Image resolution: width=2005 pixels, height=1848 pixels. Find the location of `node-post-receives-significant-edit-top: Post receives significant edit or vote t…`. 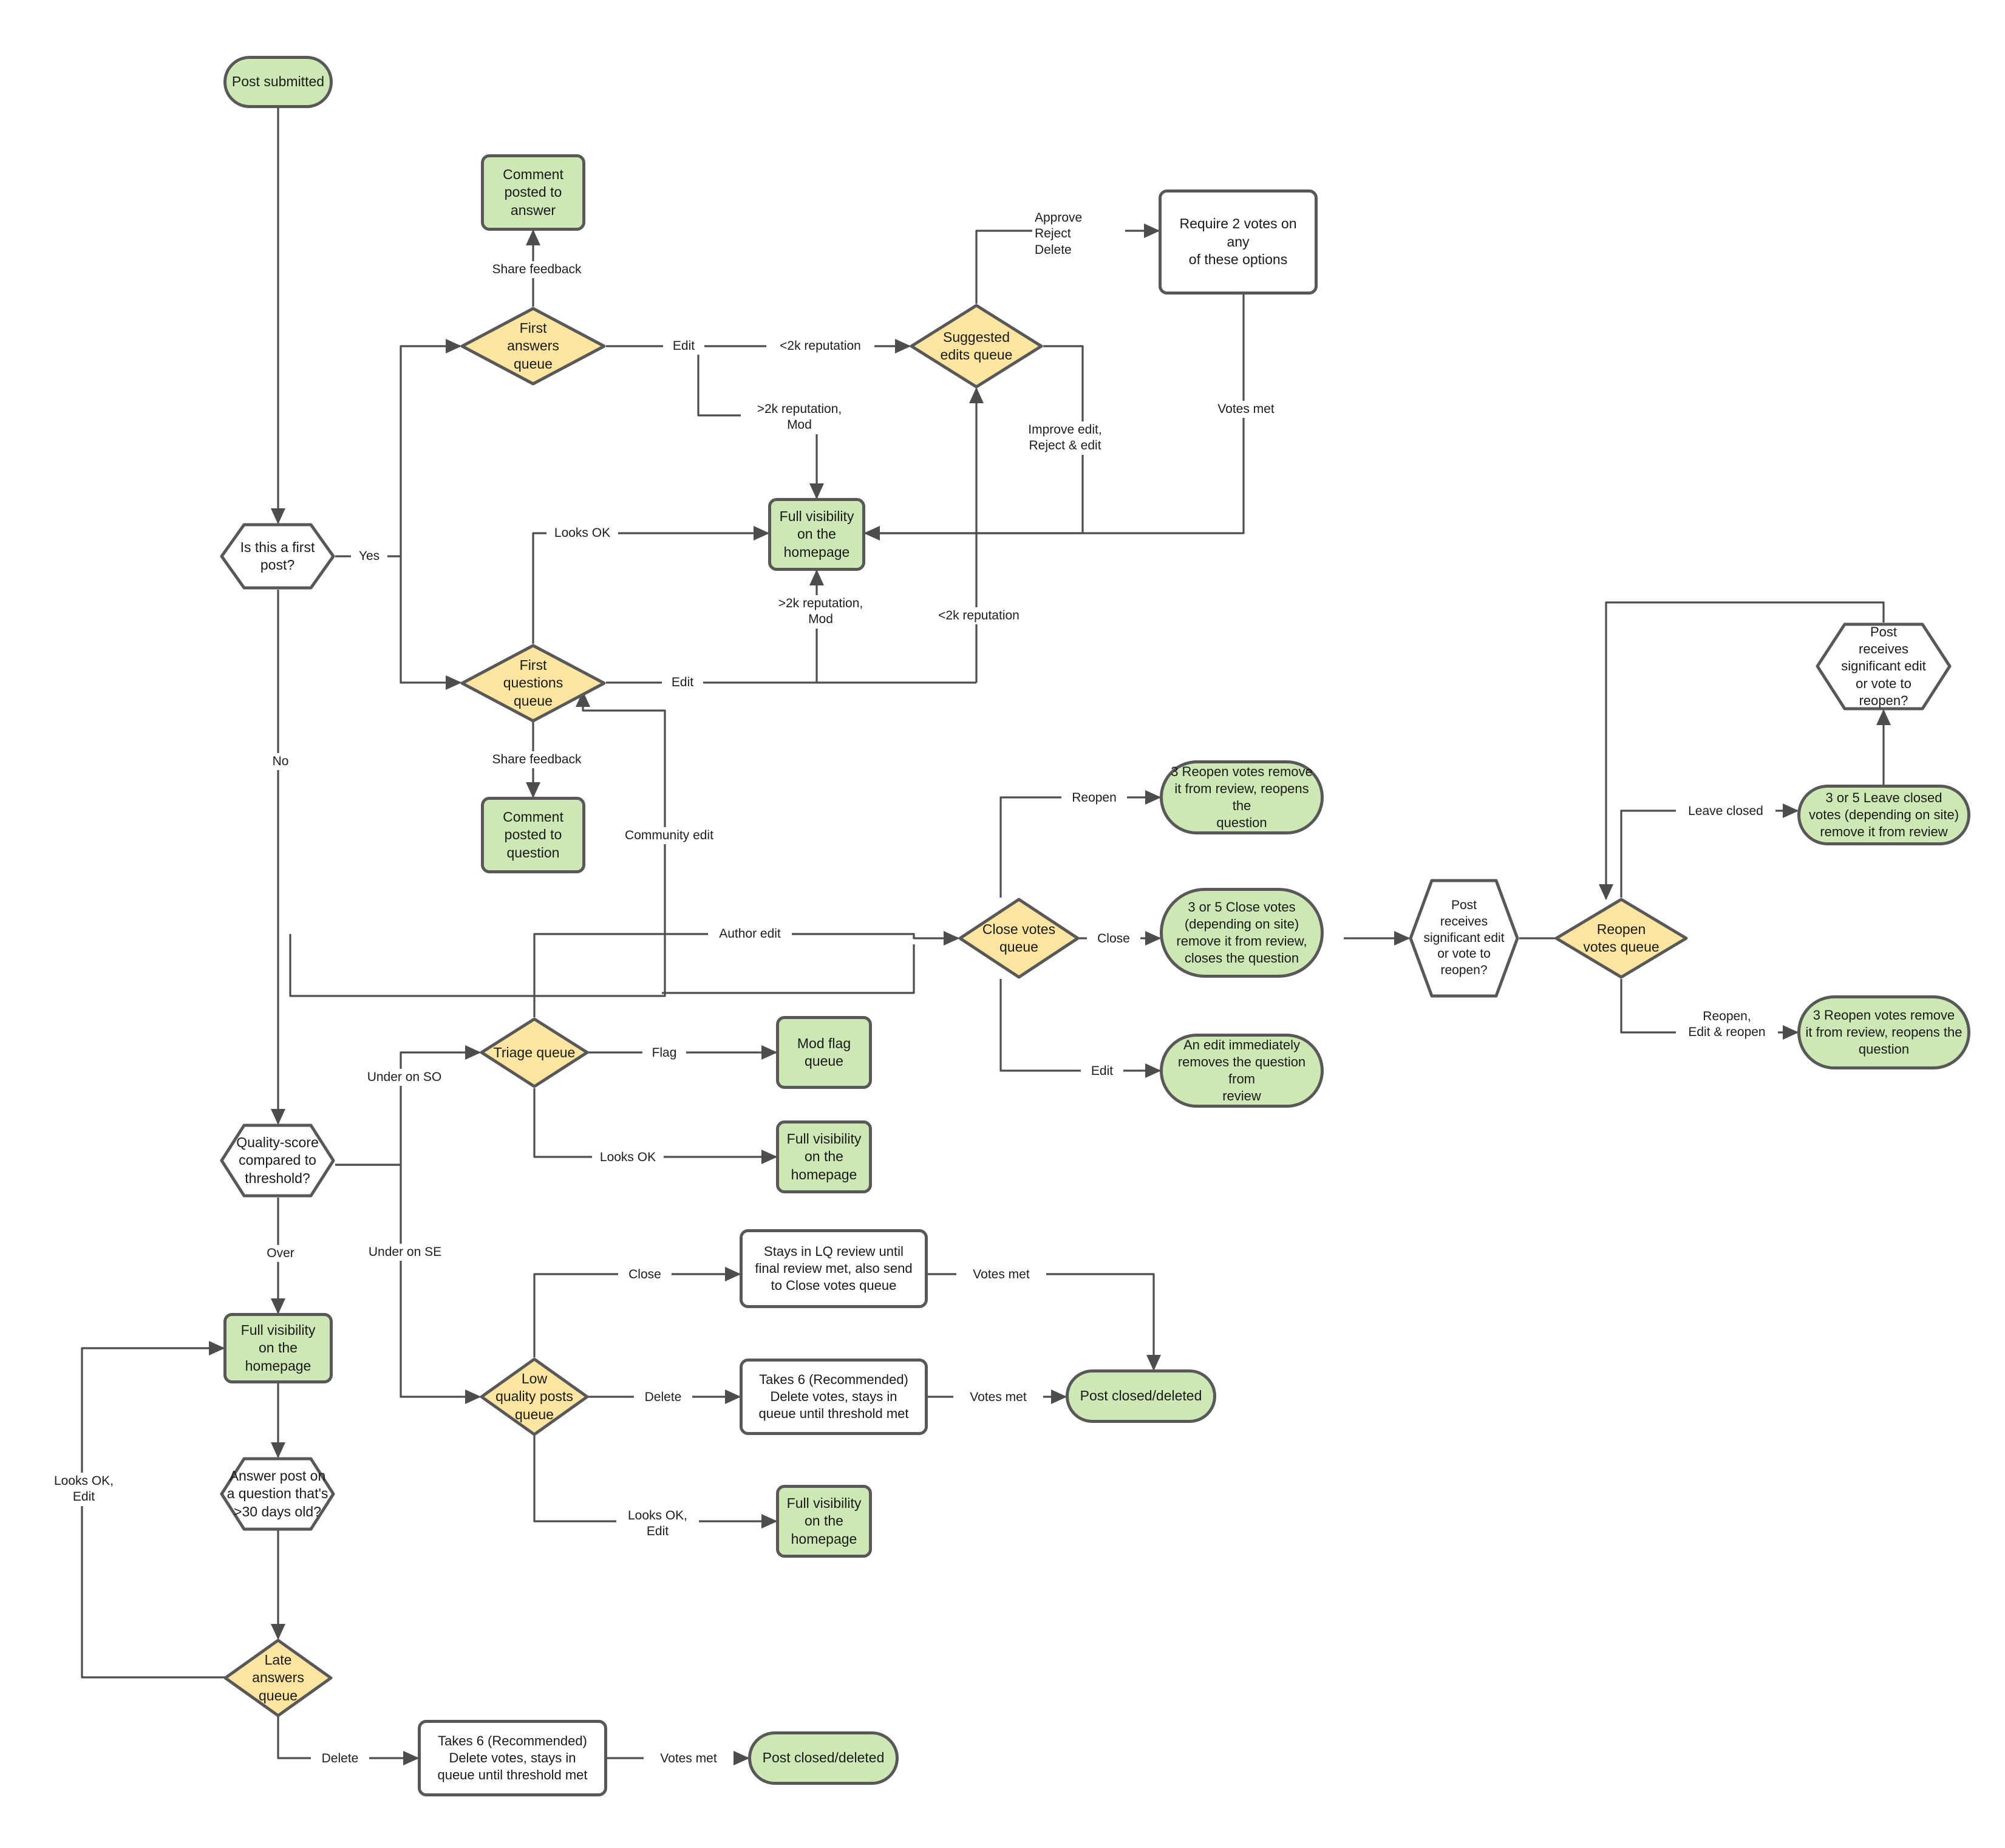

node-post-receives-significant-edit-top: Post receives significant edit or vote t… is located at coordinates (1884, 667).